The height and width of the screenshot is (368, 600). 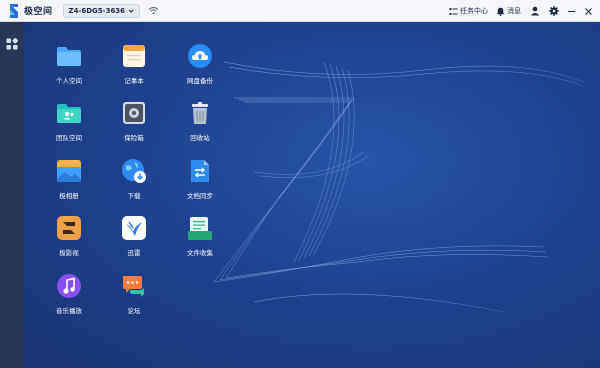 I want to click on app-label: 文件收集, so click(x=200, y=253).